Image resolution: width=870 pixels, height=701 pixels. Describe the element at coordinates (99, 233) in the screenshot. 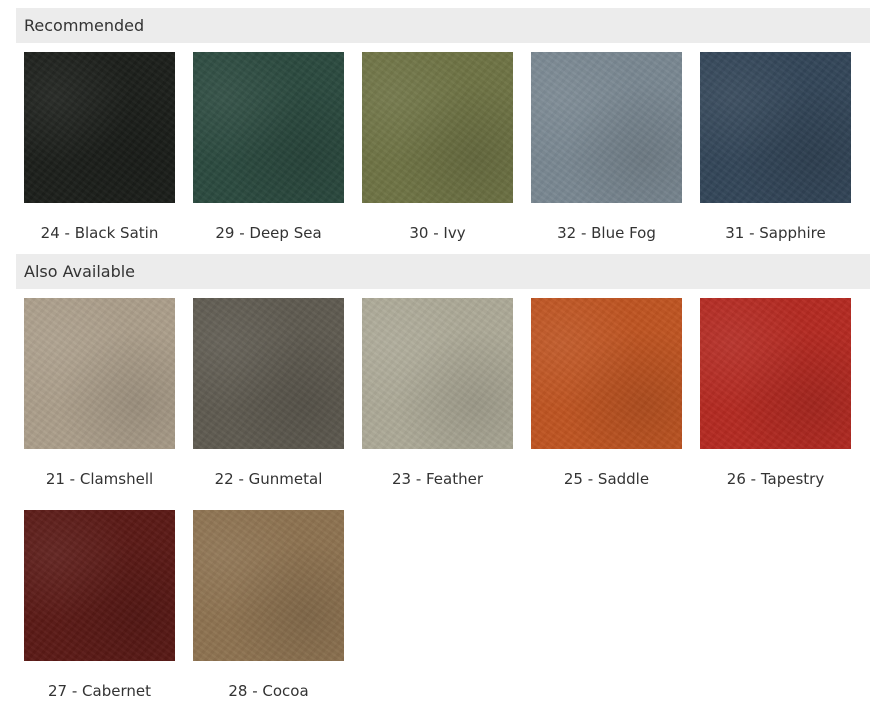

I see `swatch-label: 24 - Black Satin` at that location.